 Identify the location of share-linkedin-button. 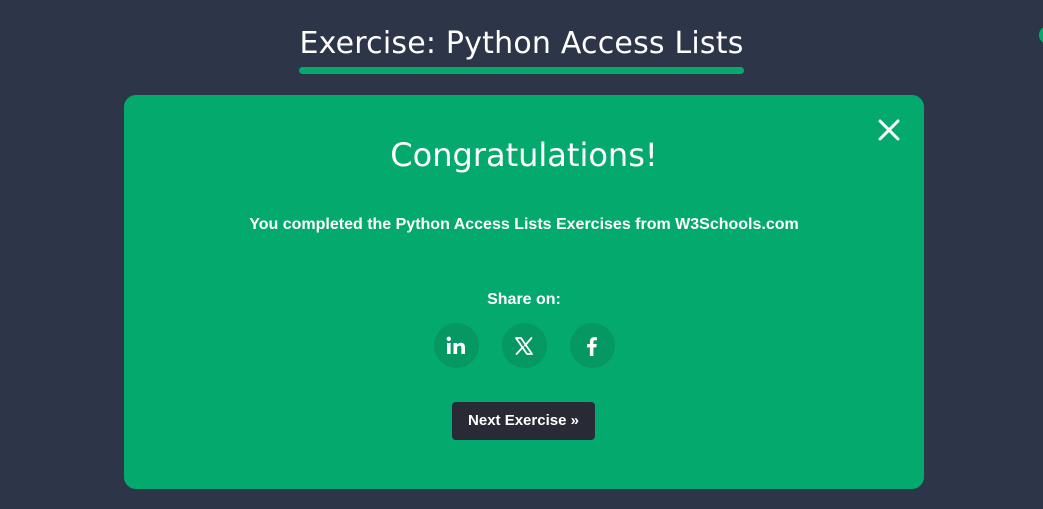
(456, 345).